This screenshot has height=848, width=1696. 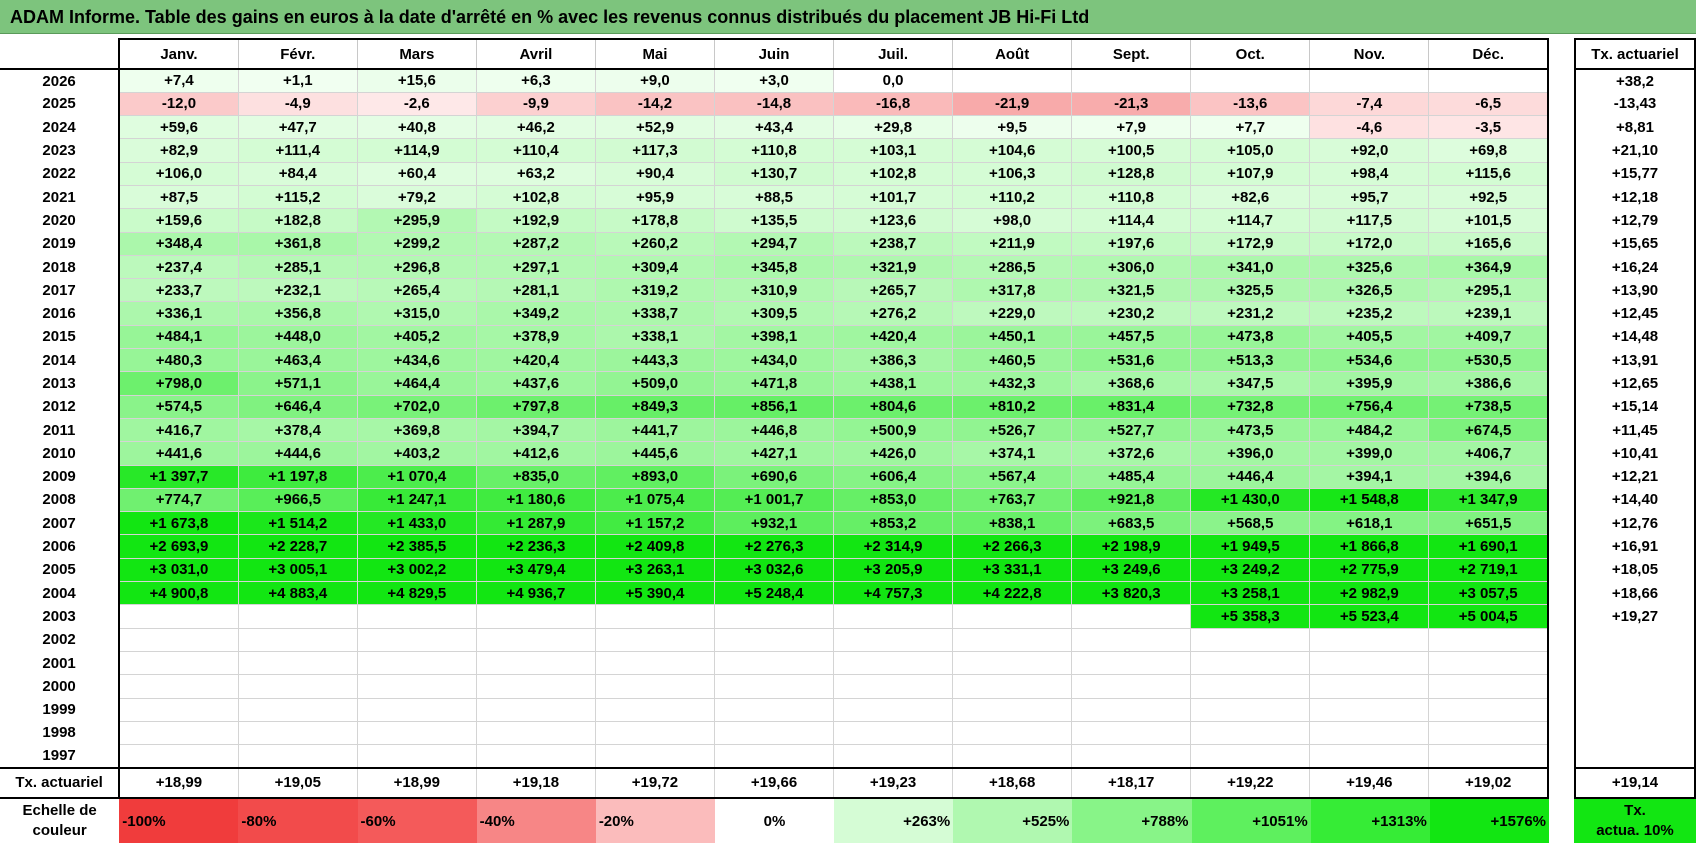 What do you see at coordinates (1489, 197) in the screenshot?
I see `gain-cell: +92,5` at bounding box center [1489, 197].